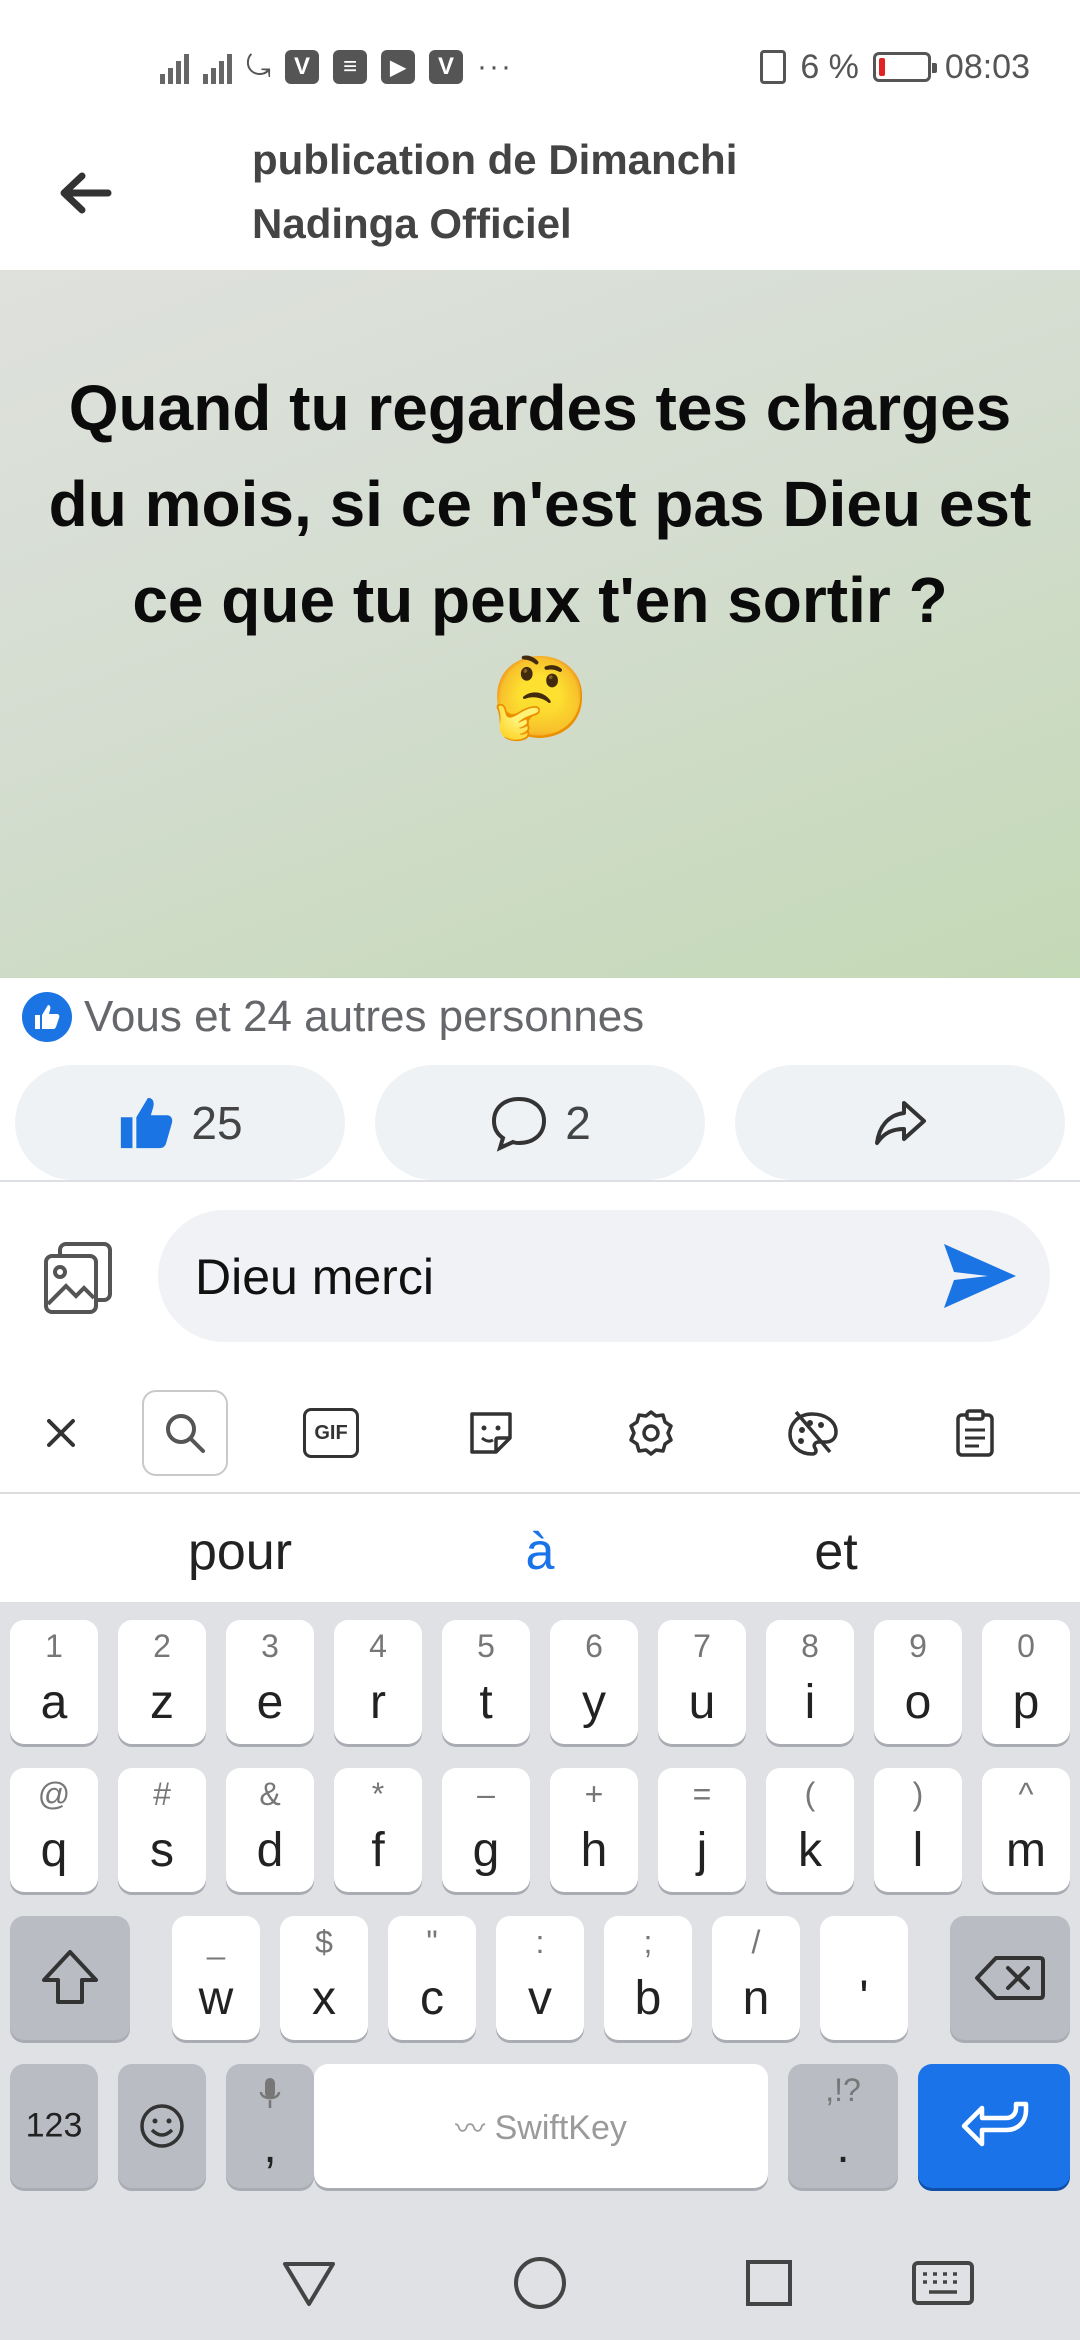  I want to click on suggestion-item: à, so click(540, 1552).